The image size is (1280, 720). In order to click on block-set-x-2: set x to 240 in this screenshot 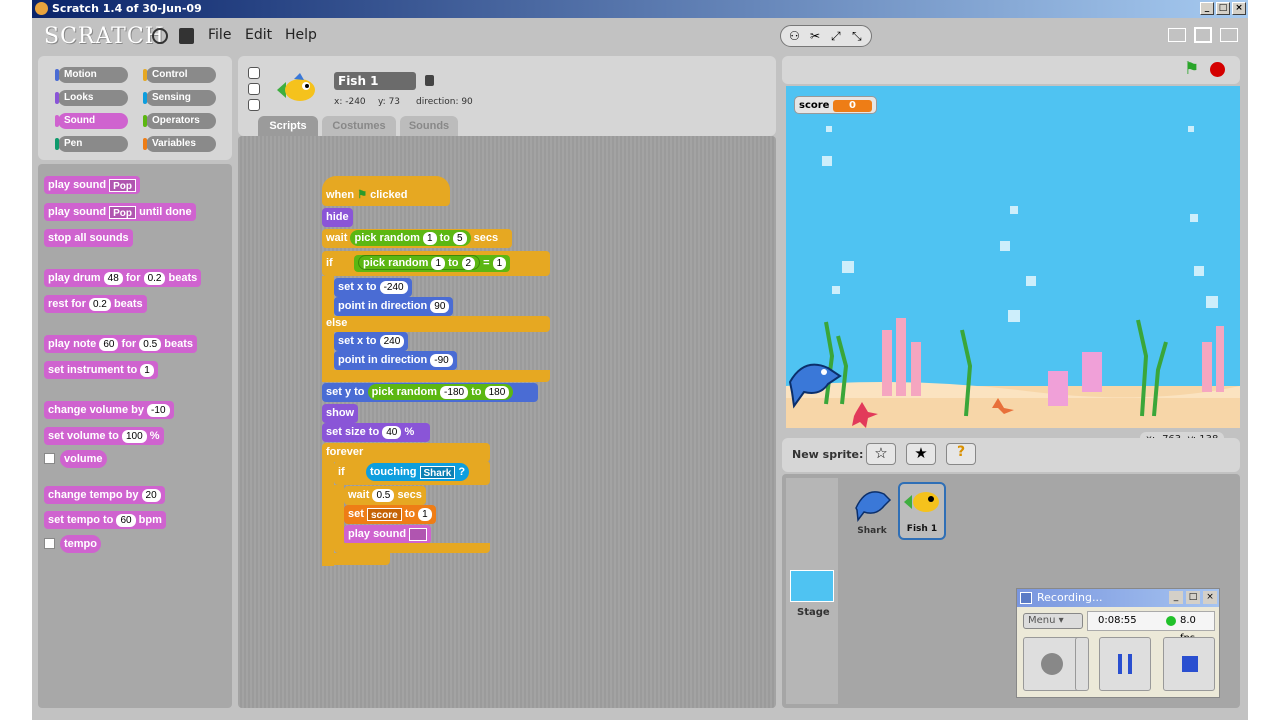, I will do `click(371, 341)`.